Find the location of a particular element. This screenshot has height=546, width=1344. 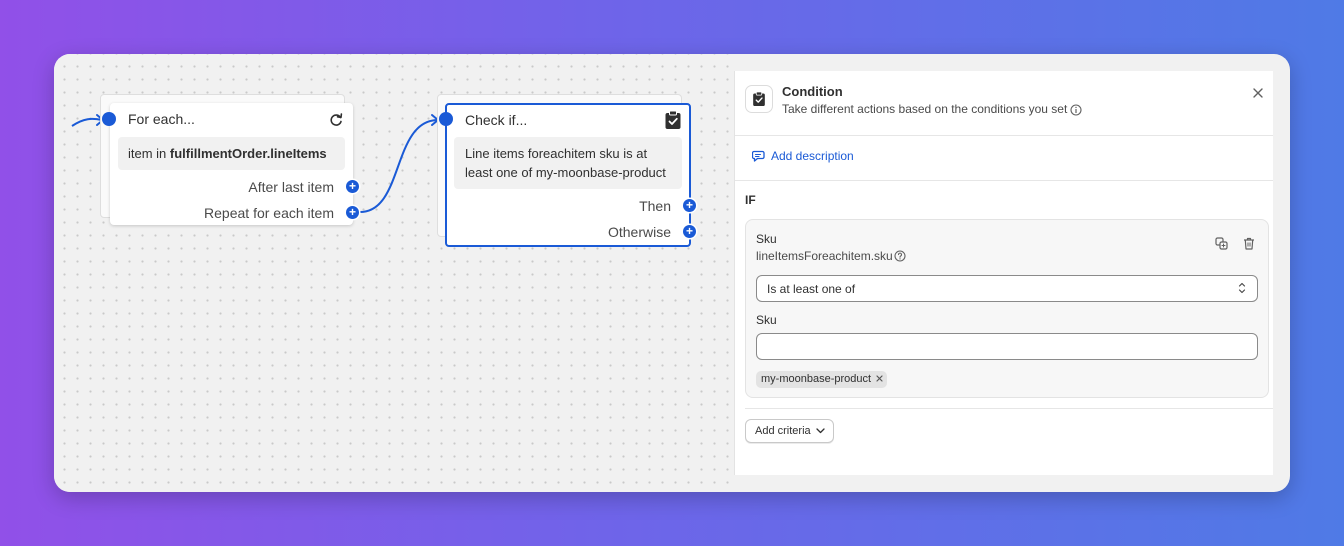

add-step-after-last-item-button: + is located at coordinates (352, 186).